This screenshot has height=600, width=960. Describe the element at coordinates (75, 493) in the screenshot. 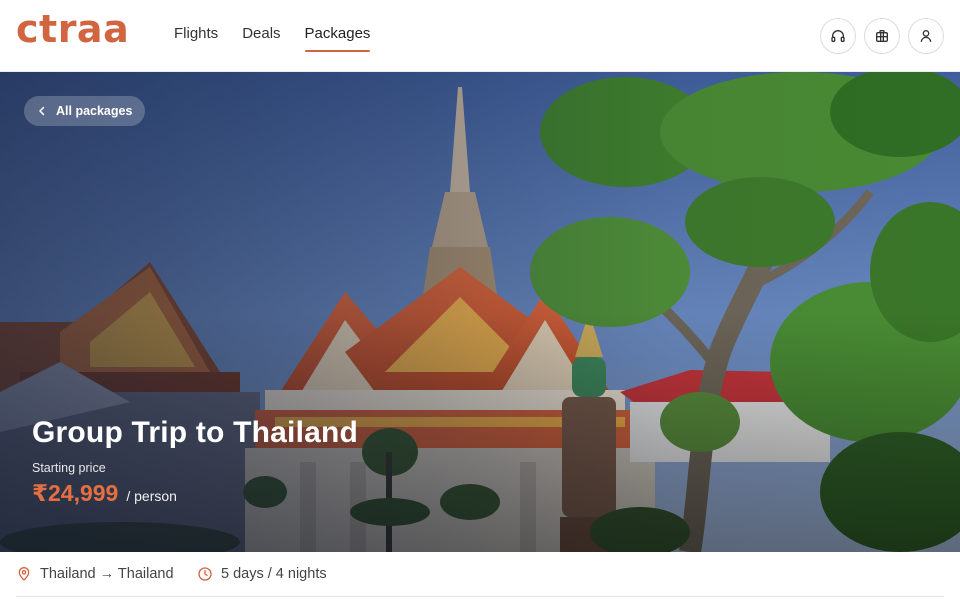

I see `package-price: ₹24,999` at that location.